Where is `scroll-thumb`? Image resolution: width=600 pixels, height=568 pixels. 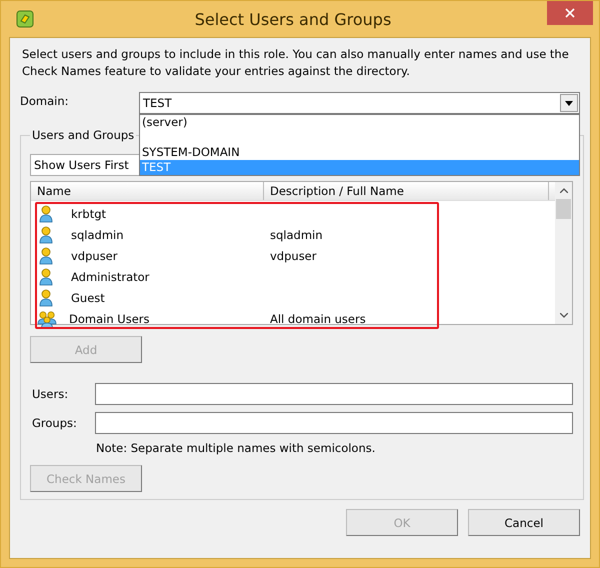 scroll-thumb is located at coordinates (563, 209).